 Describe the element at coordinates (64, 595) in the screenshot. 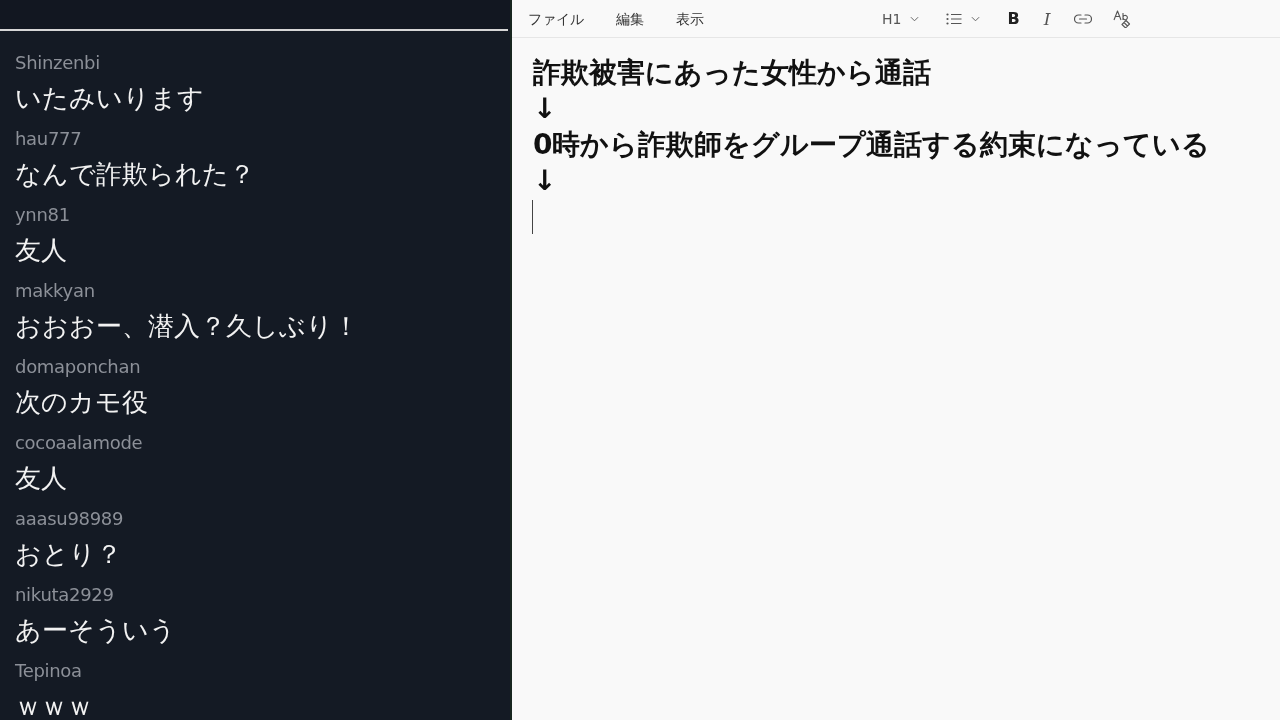

I see `chat-username: nikuta2929` at that location.